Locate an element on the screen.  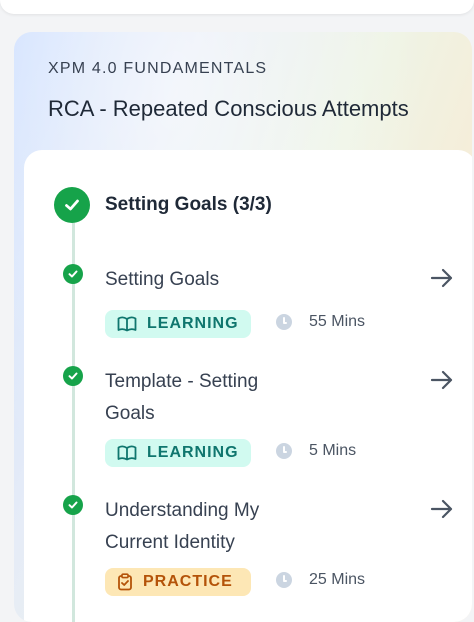
lesson-duration: 55 Mins is located at coordinates (320, 322).